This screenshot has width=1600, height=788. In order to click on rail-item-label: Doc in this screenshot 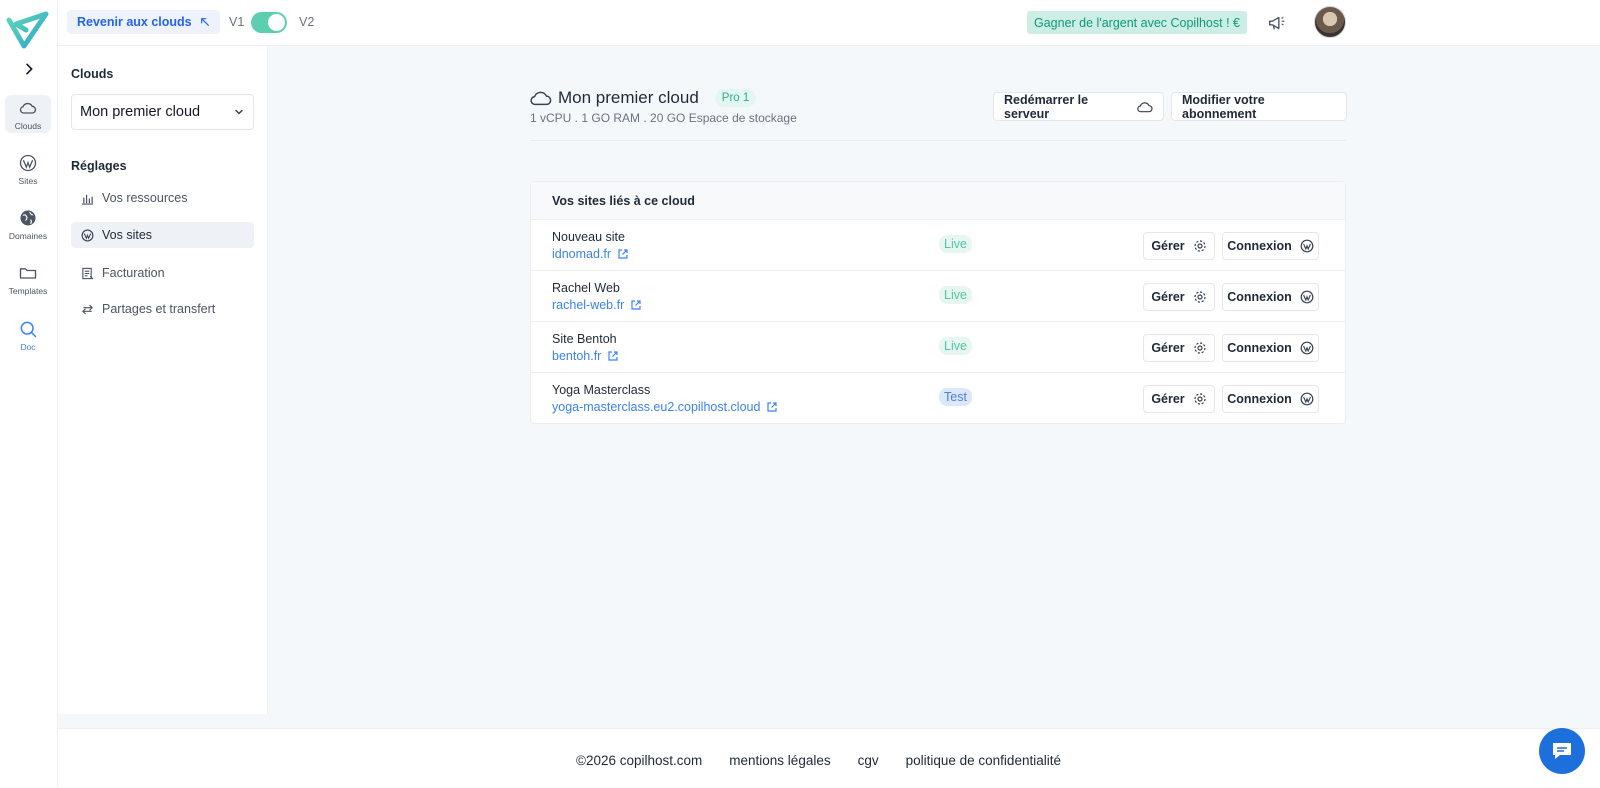, I will do `click(28, 346)`.